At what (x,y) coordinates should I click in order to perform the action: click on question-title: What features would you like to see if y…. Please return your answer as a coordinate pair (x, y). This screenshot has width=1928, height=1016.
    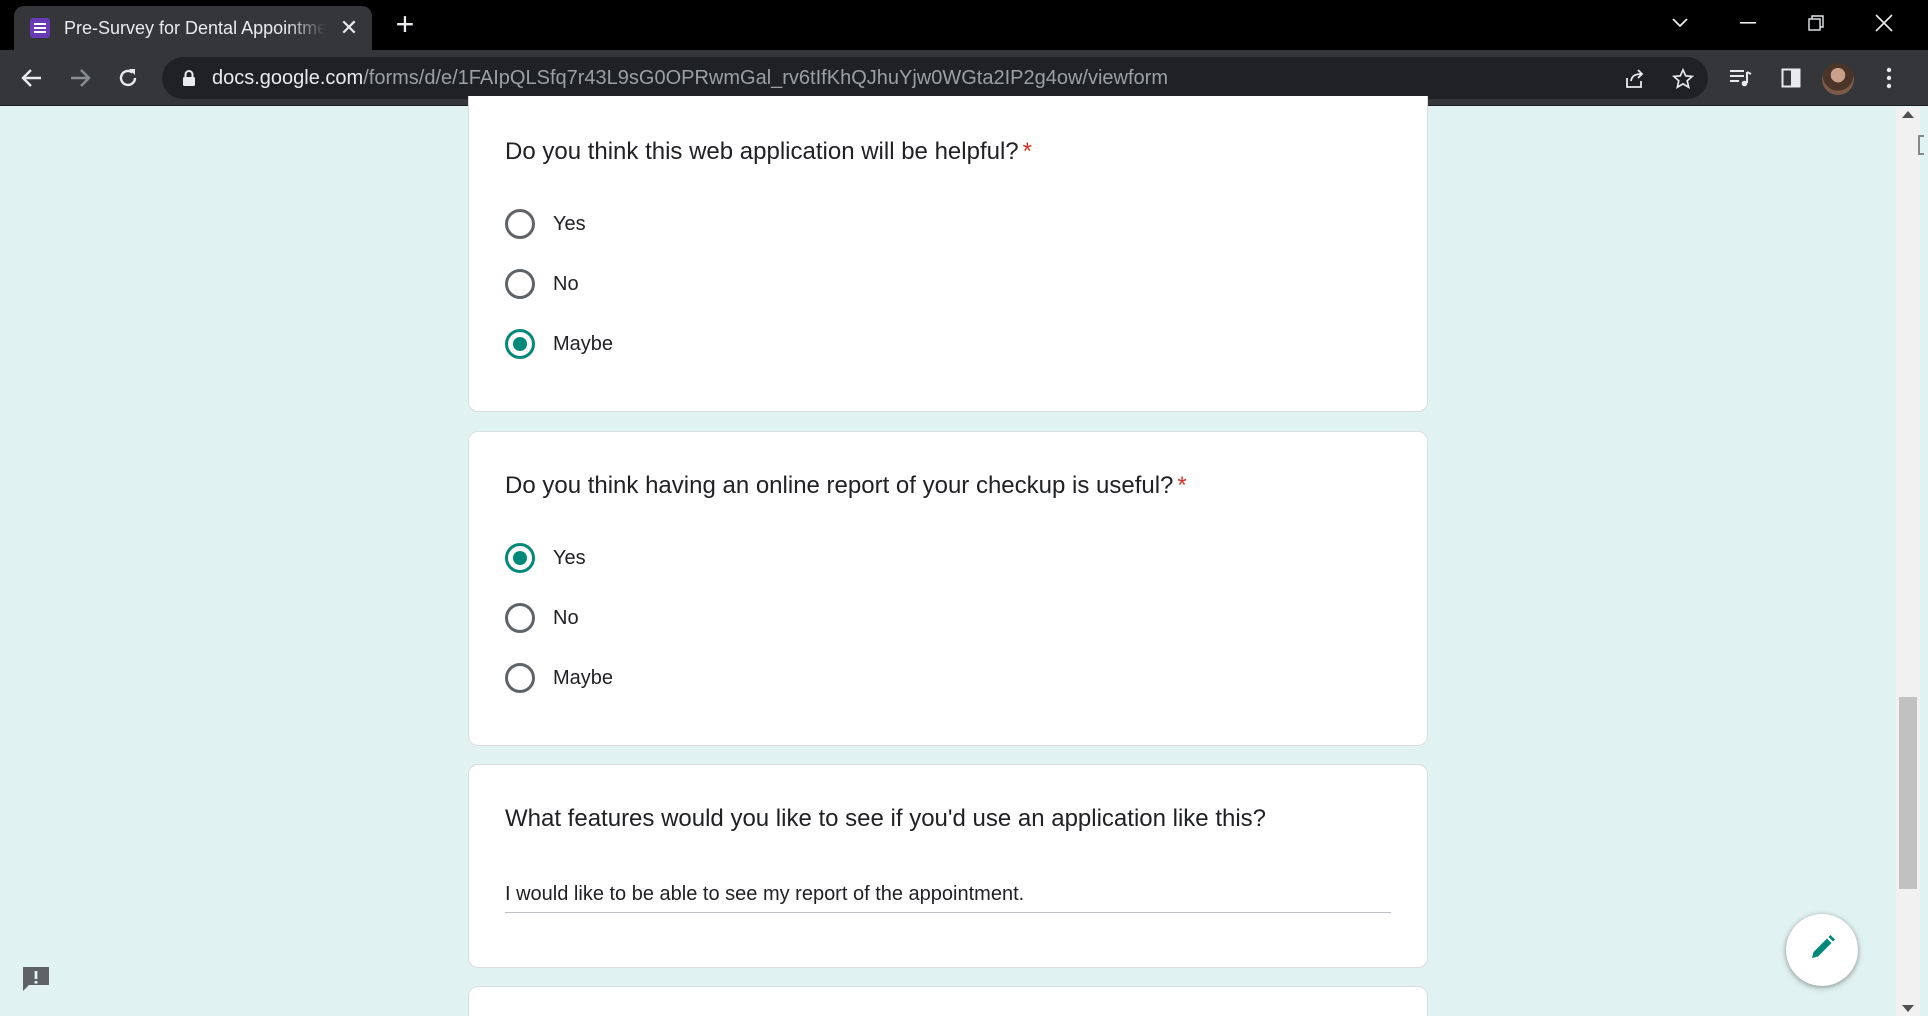
    Looking at the image, I should click on (886, 818).